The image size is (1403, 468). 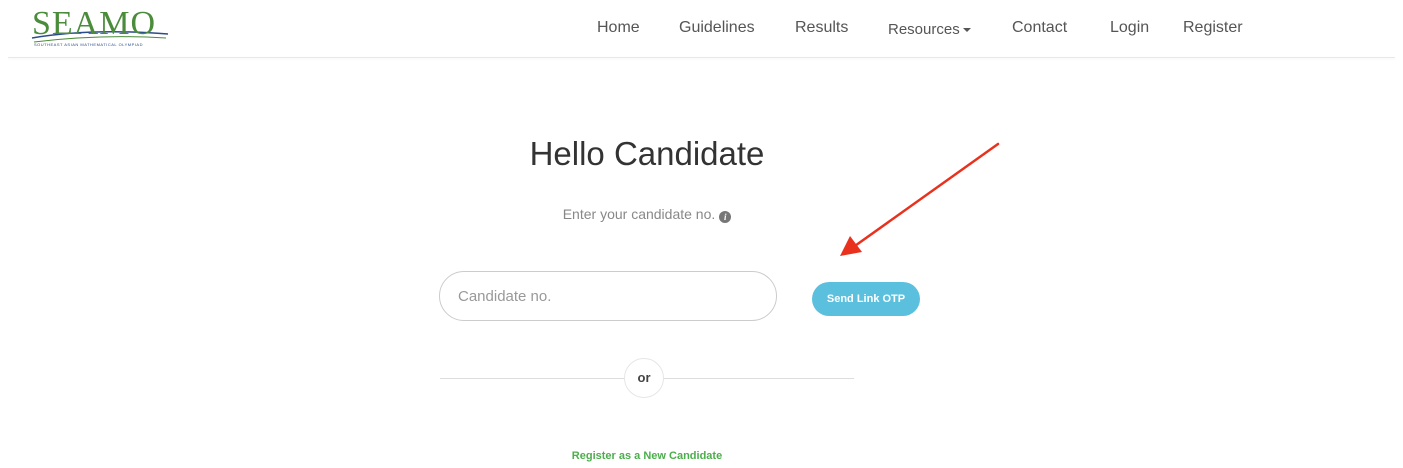 What do you see at coordinates (1129, 28) in the screenshot?
I see `nav-login: Login` at bounding box center [1129, 28].